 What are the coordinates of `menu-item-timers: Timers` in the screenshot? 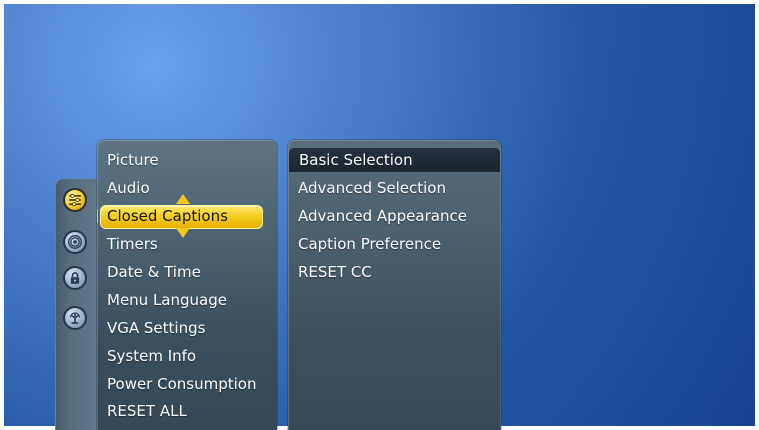 It's located at (187, 244).